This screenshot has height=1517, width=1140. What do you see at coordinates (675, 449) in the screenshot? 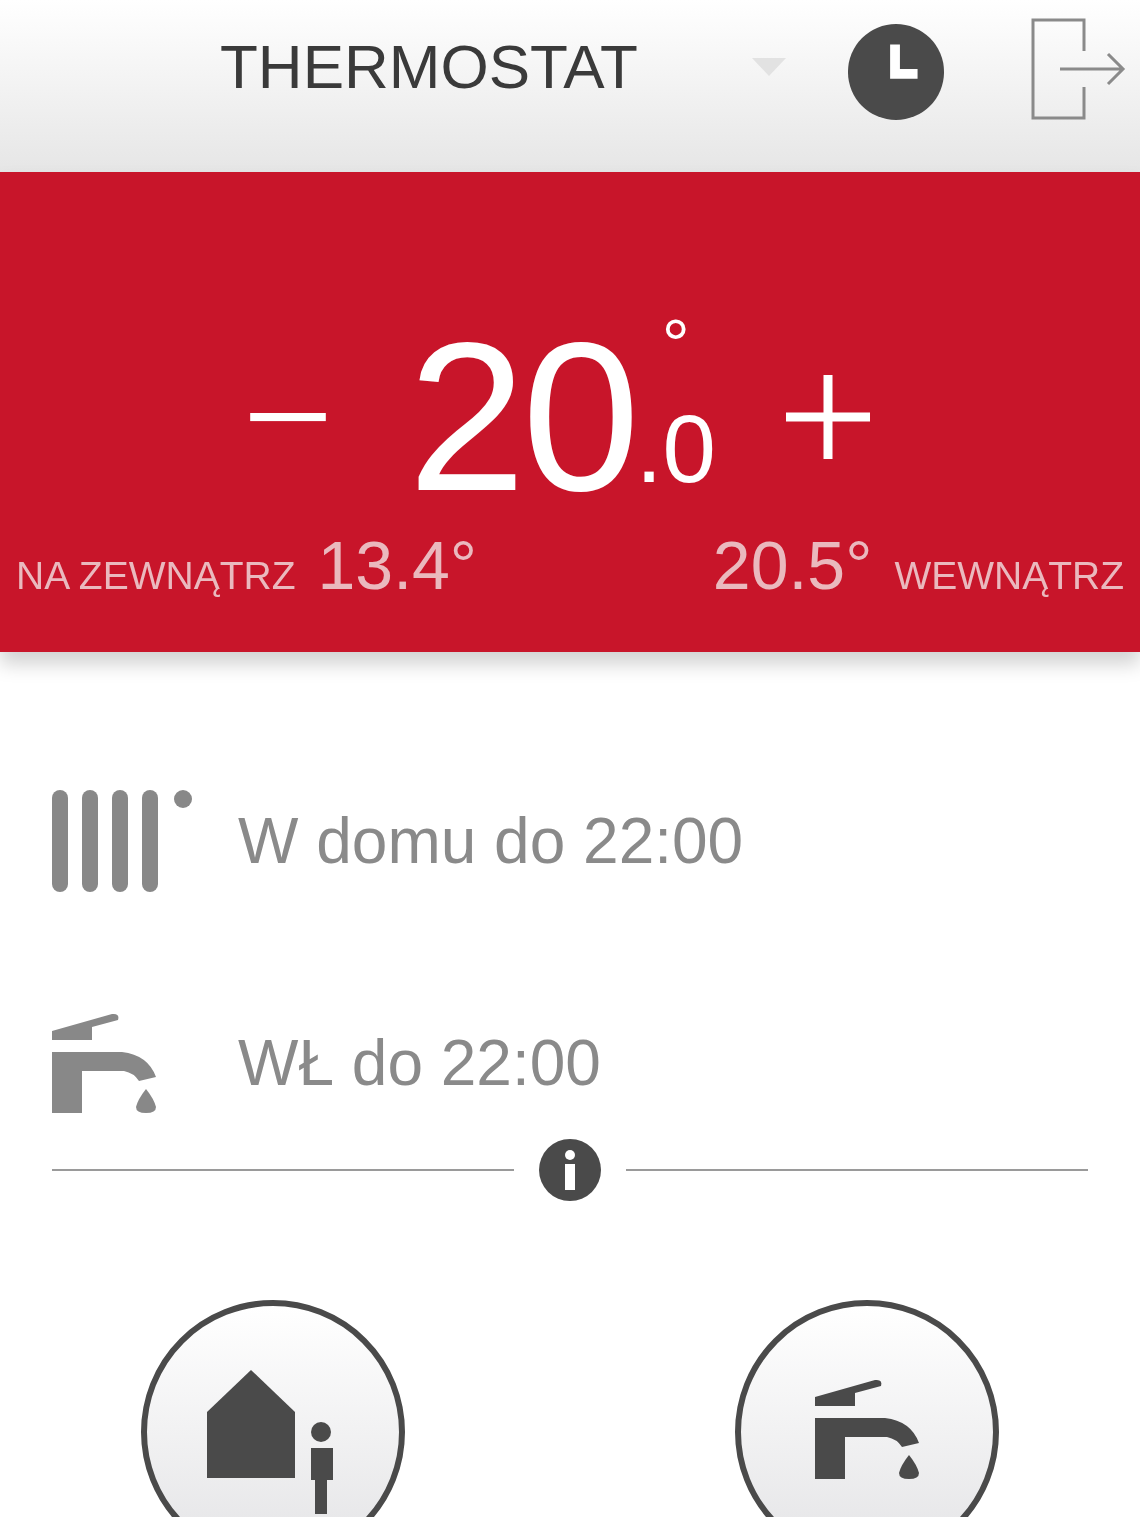
I see `setpoint-decimal: .0` at bounding box center [675, 449].